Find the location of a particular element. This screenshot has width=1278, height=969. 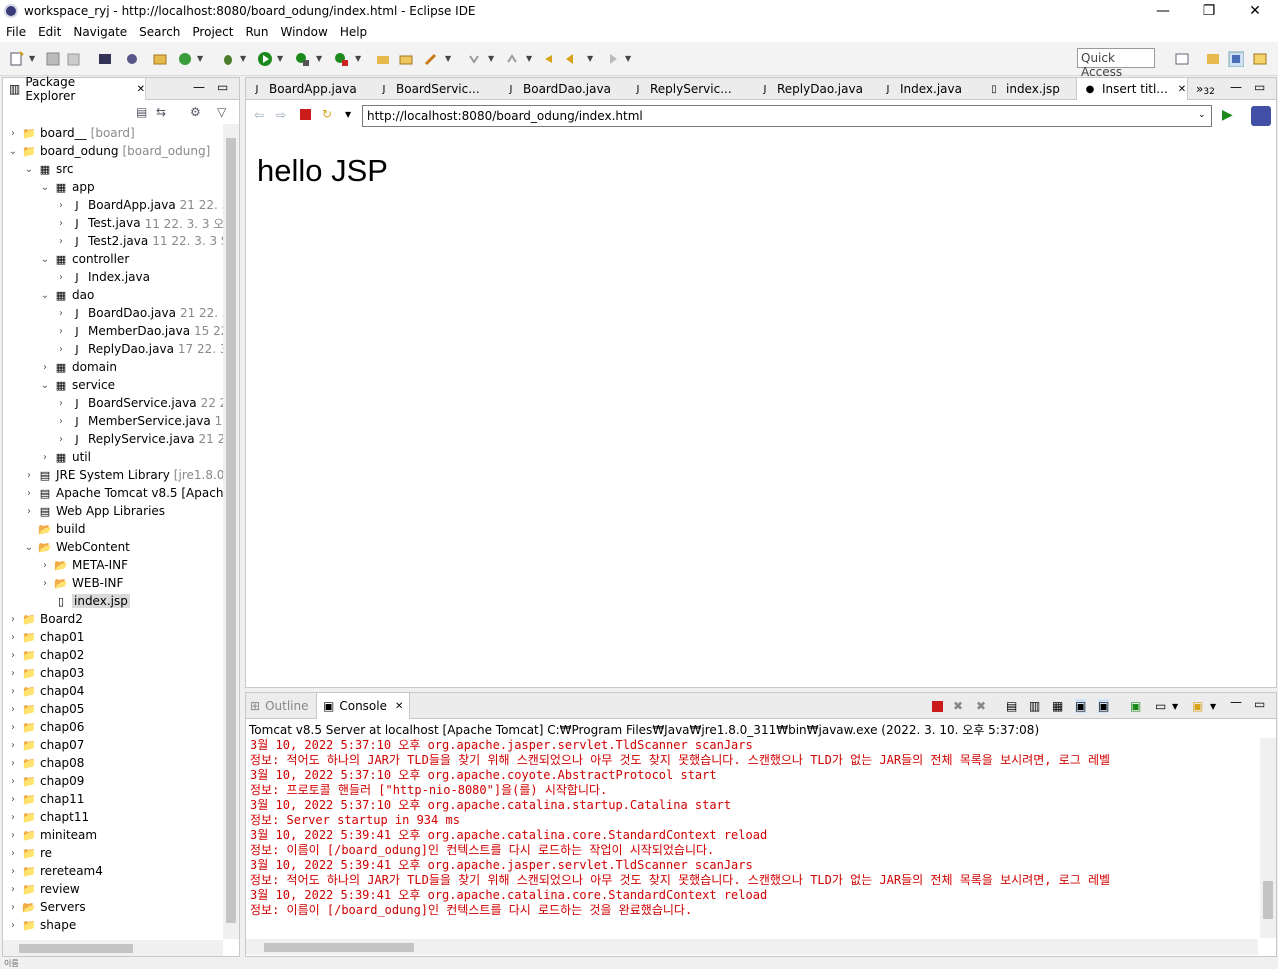

debug-perspective-icon is located at coordinates (1236, 59).